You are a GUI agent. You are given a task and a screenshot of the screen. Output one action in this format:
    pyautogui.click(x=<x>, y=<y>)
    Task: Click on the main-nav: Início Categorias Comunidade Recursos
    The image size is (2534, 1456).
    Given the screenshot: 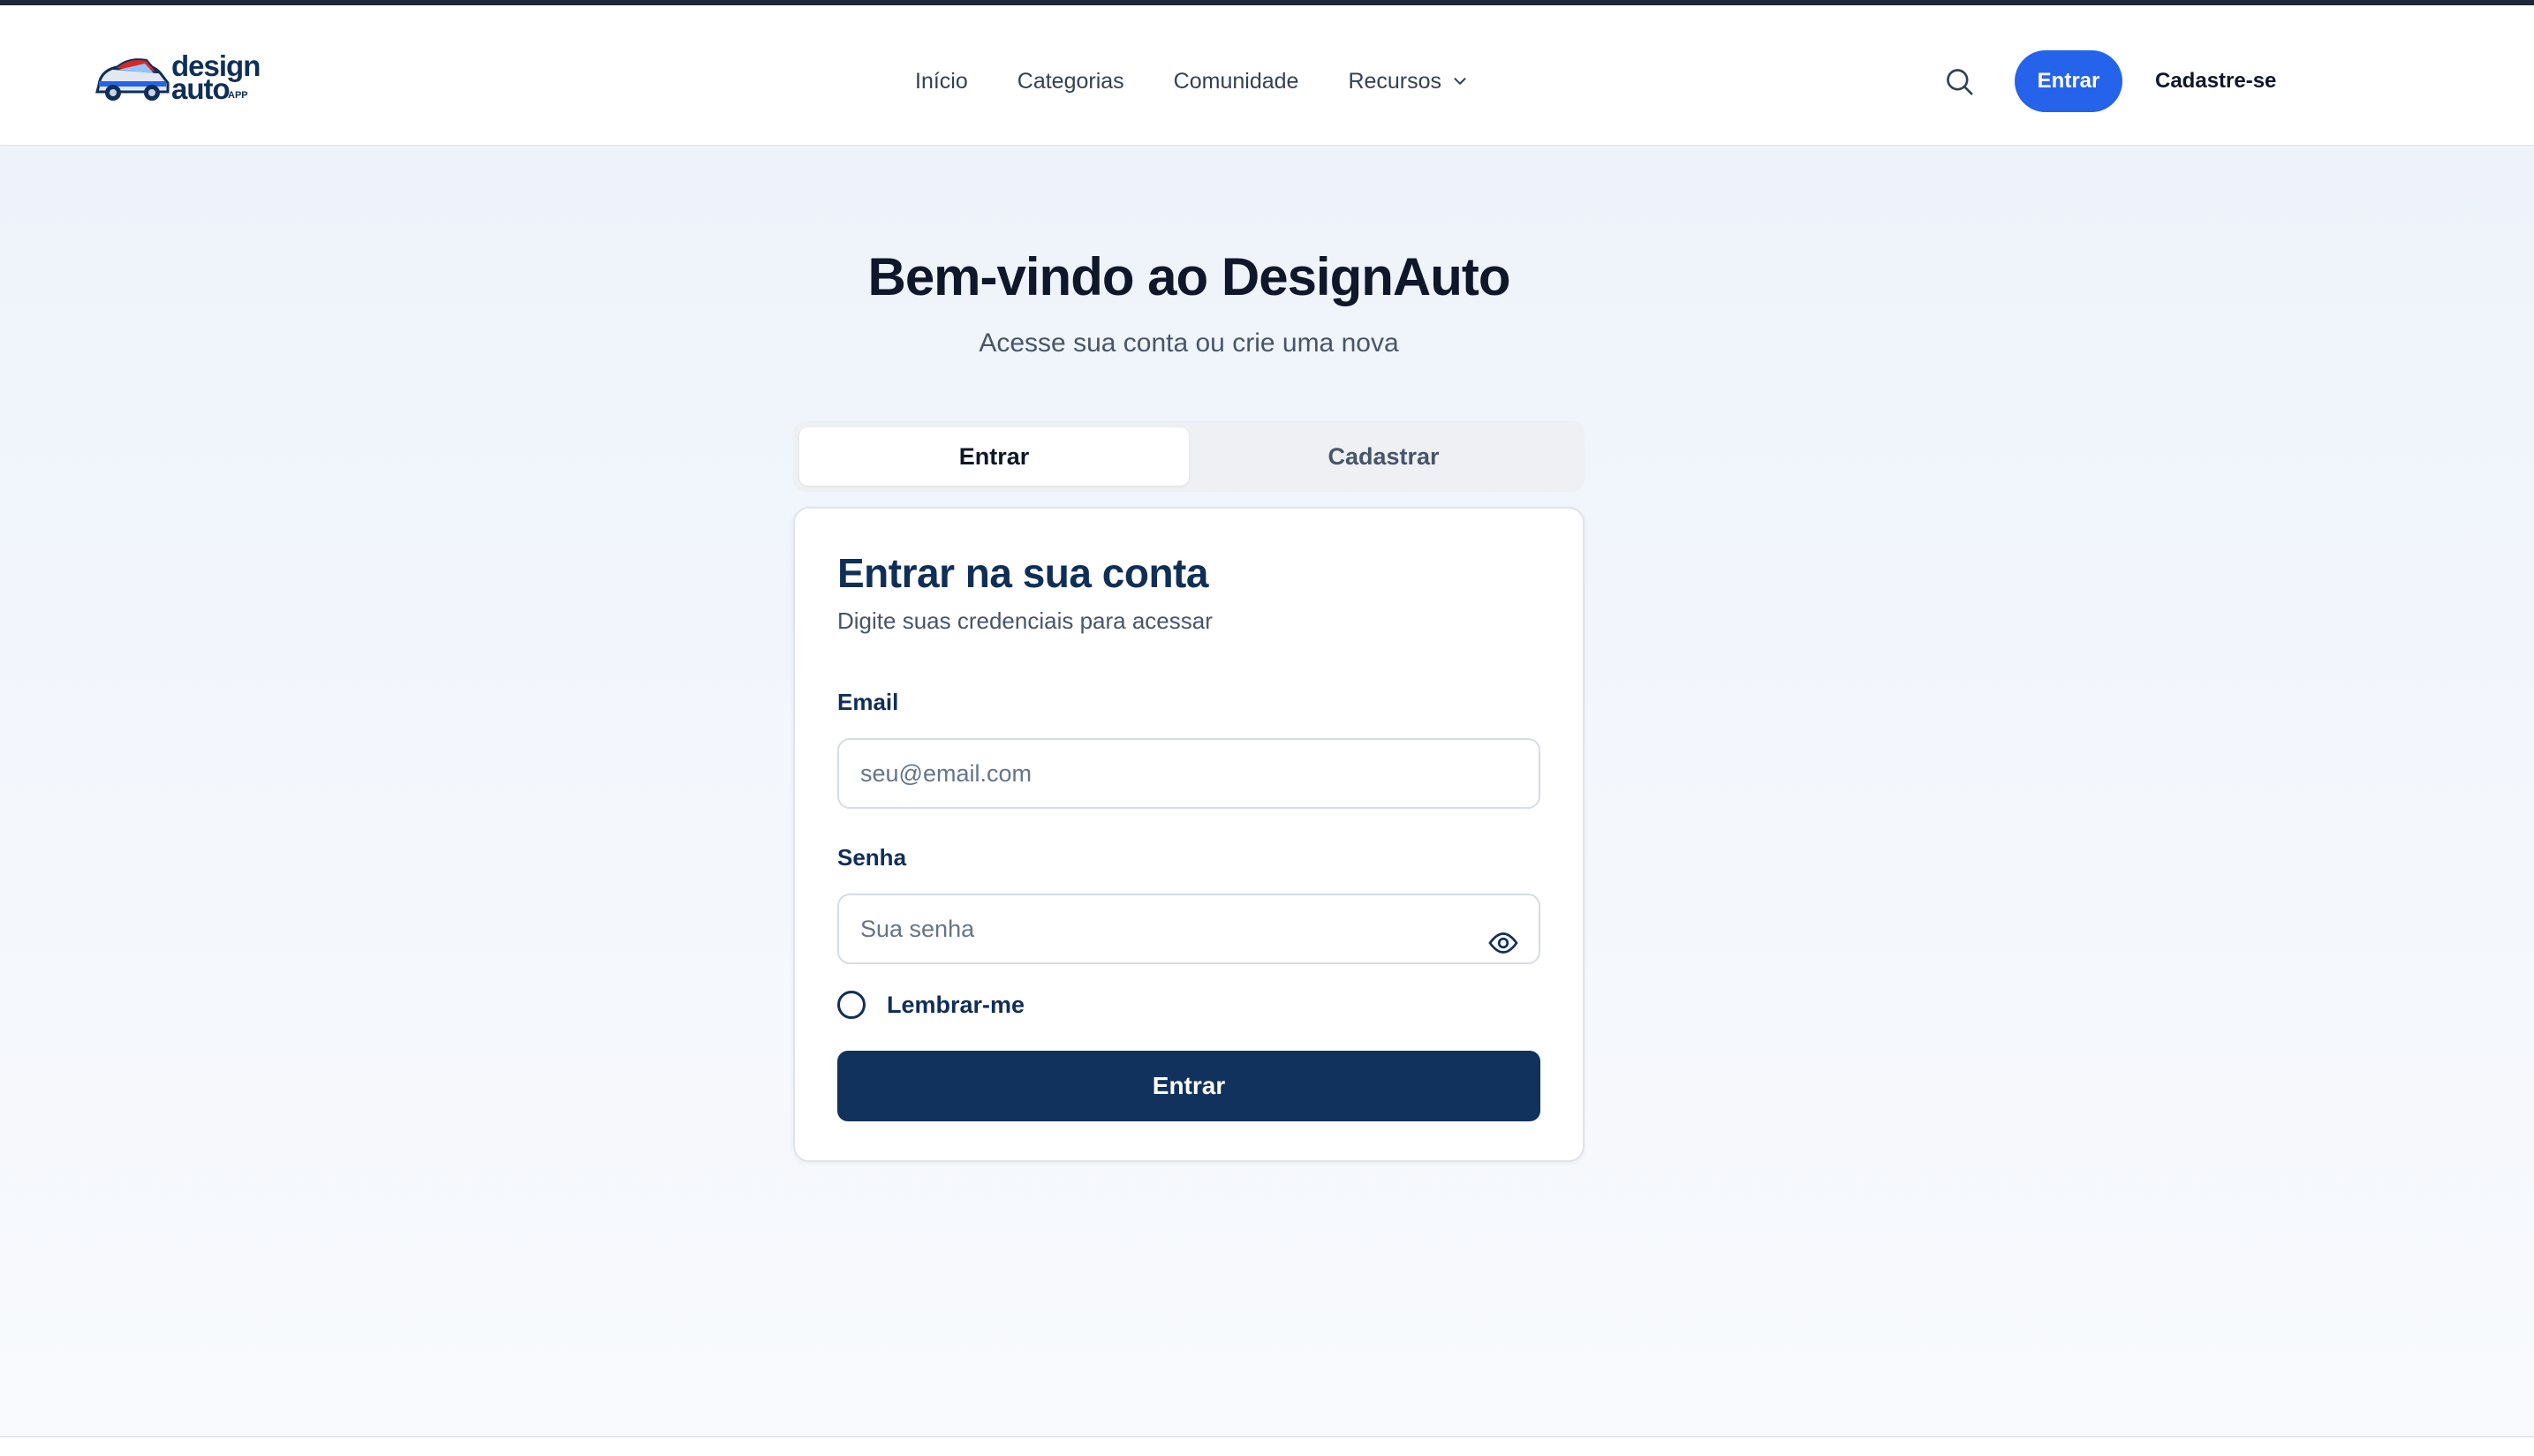 What is the action you would take?
    pyautogui.click(x=1217, y=81)
    